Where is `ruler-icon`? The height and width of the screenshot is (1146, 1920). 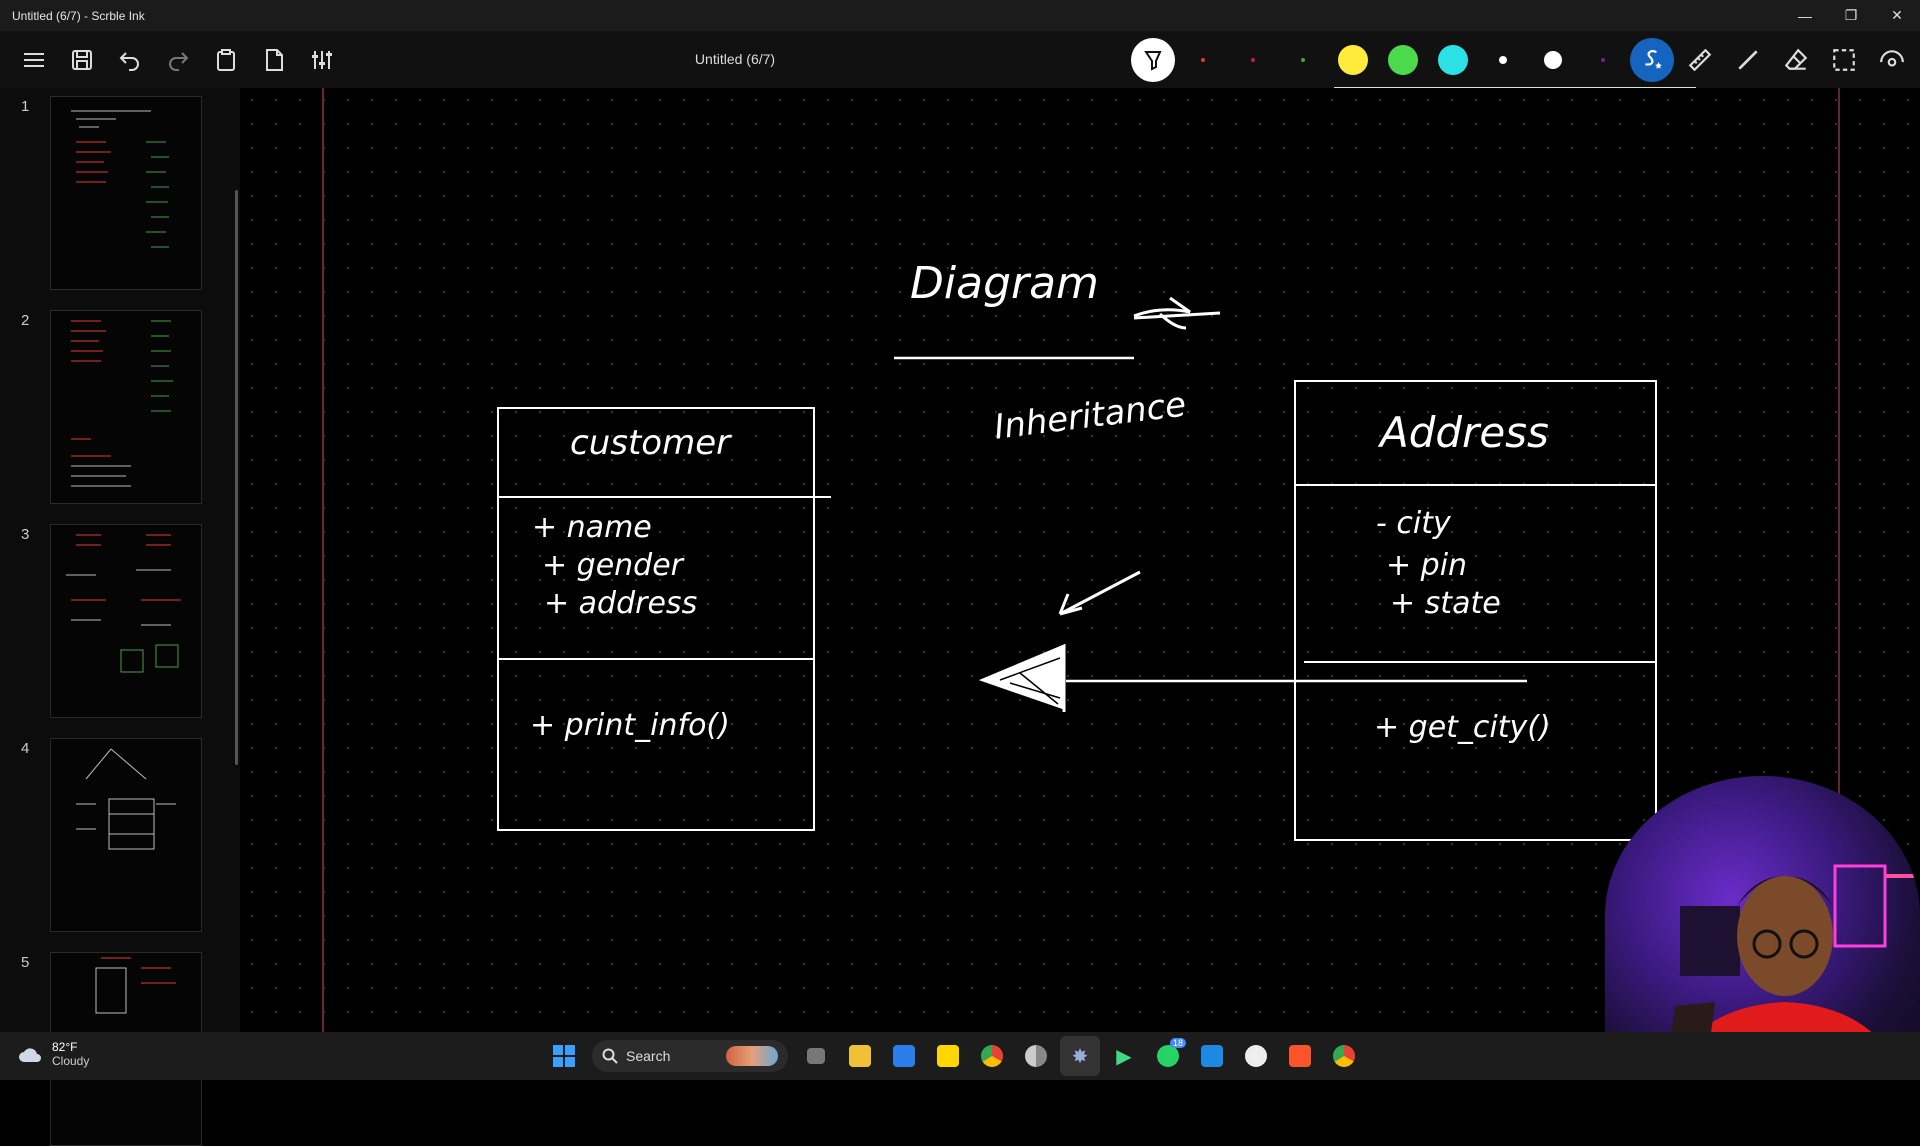 ruler-icon is located at coordinates (1700, 60).